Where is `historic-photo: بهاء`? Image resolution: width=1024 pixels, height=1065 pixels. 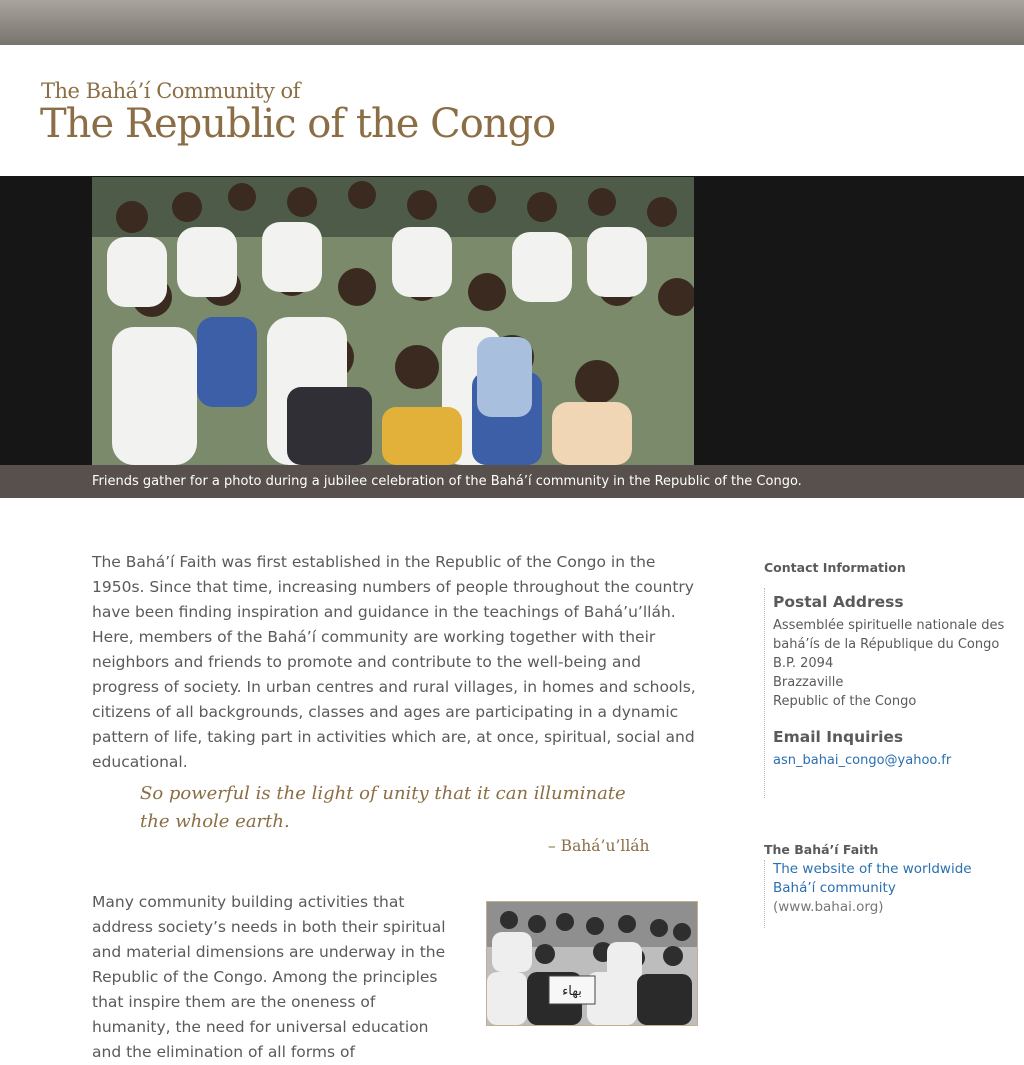
historic-photo: بهاء is located at coordinates (592, 963).